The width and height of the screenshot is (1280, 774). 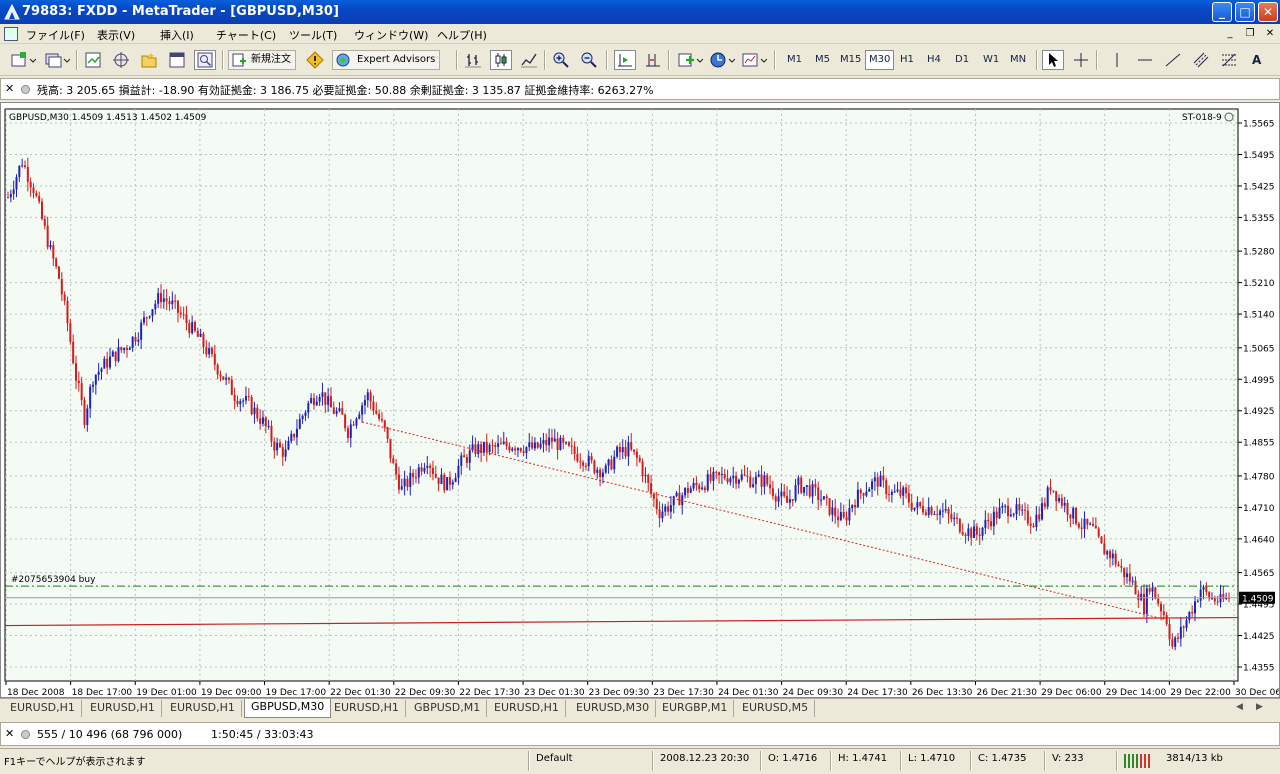 What do you see at coordinates (1229, 60) in the screenshot?
I see `fibonacci-tool-button` at bounding box center [1229, 60].